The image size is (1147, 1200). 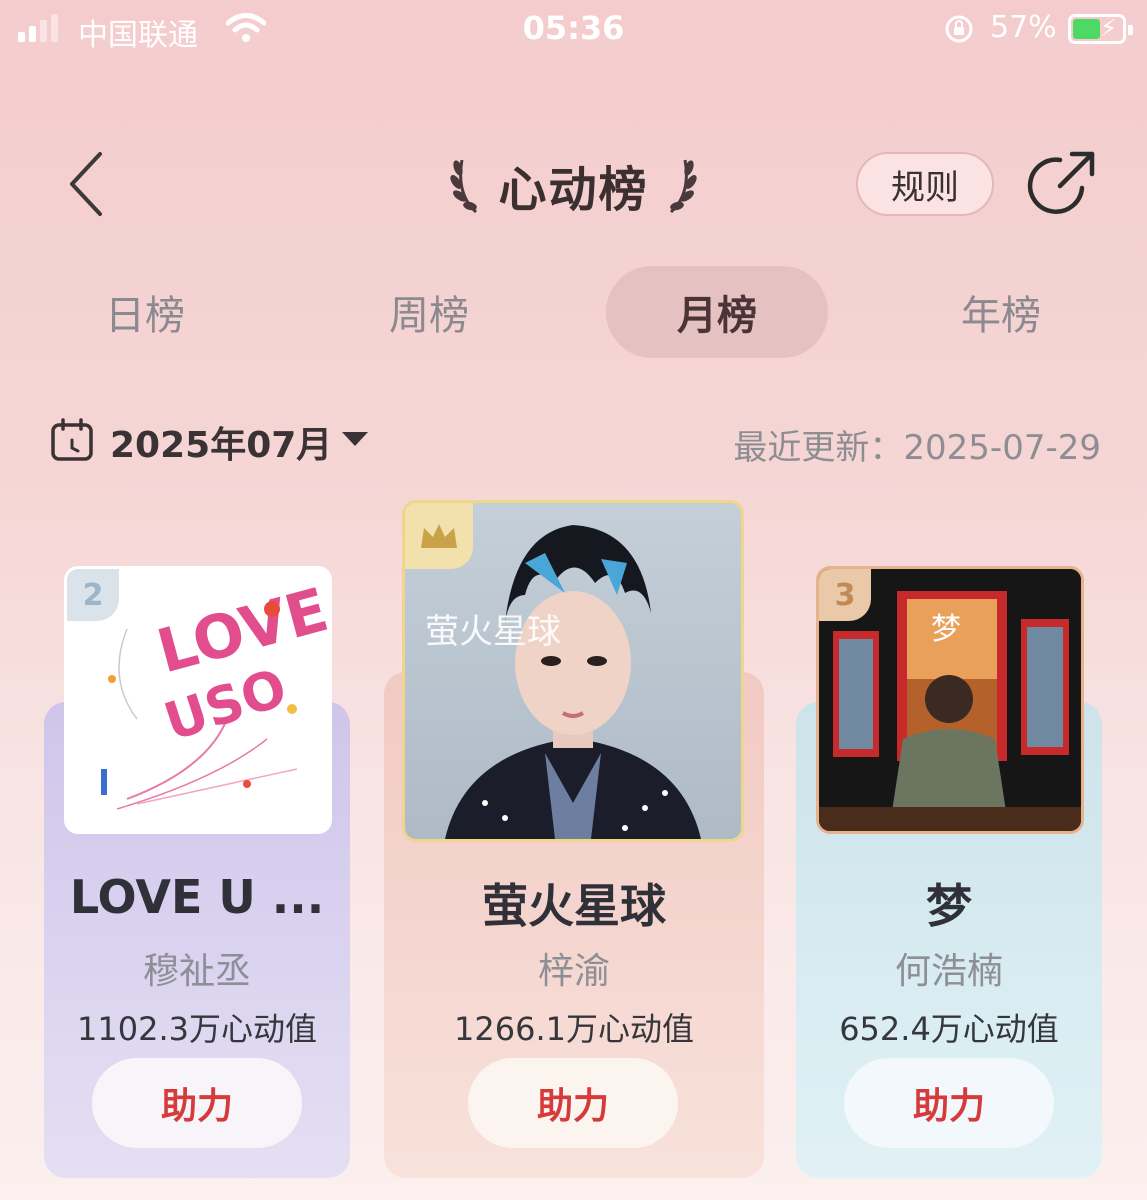 What do you see at coordinates (197, 968) in the screenshot?
I see `artist-name-2: 穆祉丞` at bounding box center [197, 968].